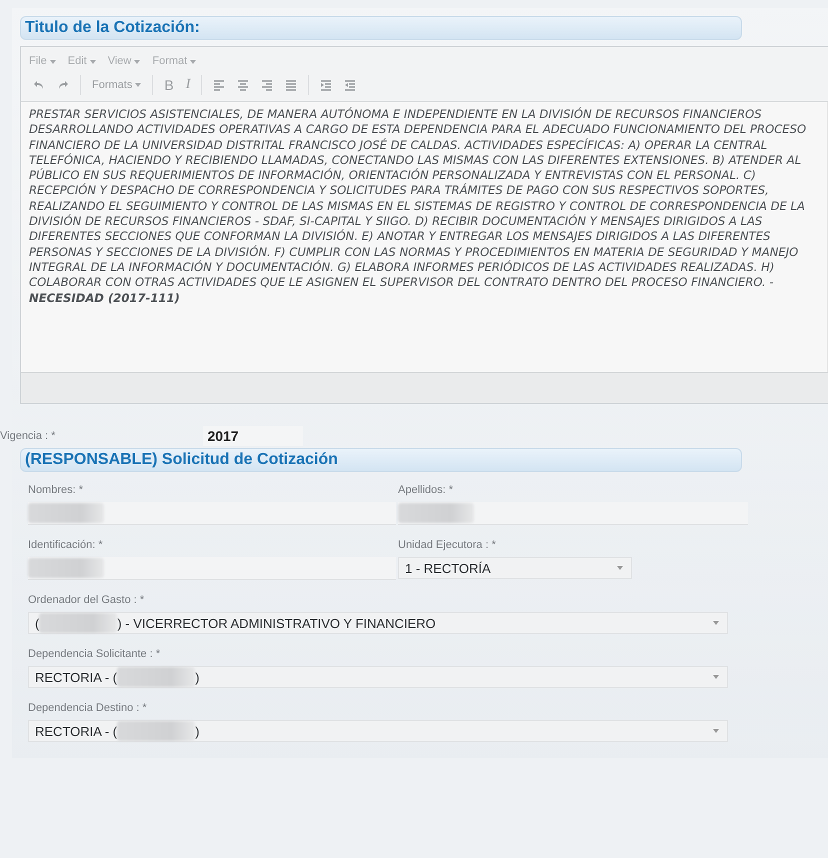 The image size is (828, 858). What do you see at coordinates (124, 61) in the screenshot?
I see `menu-item: View` at bounding box center [124, 61].